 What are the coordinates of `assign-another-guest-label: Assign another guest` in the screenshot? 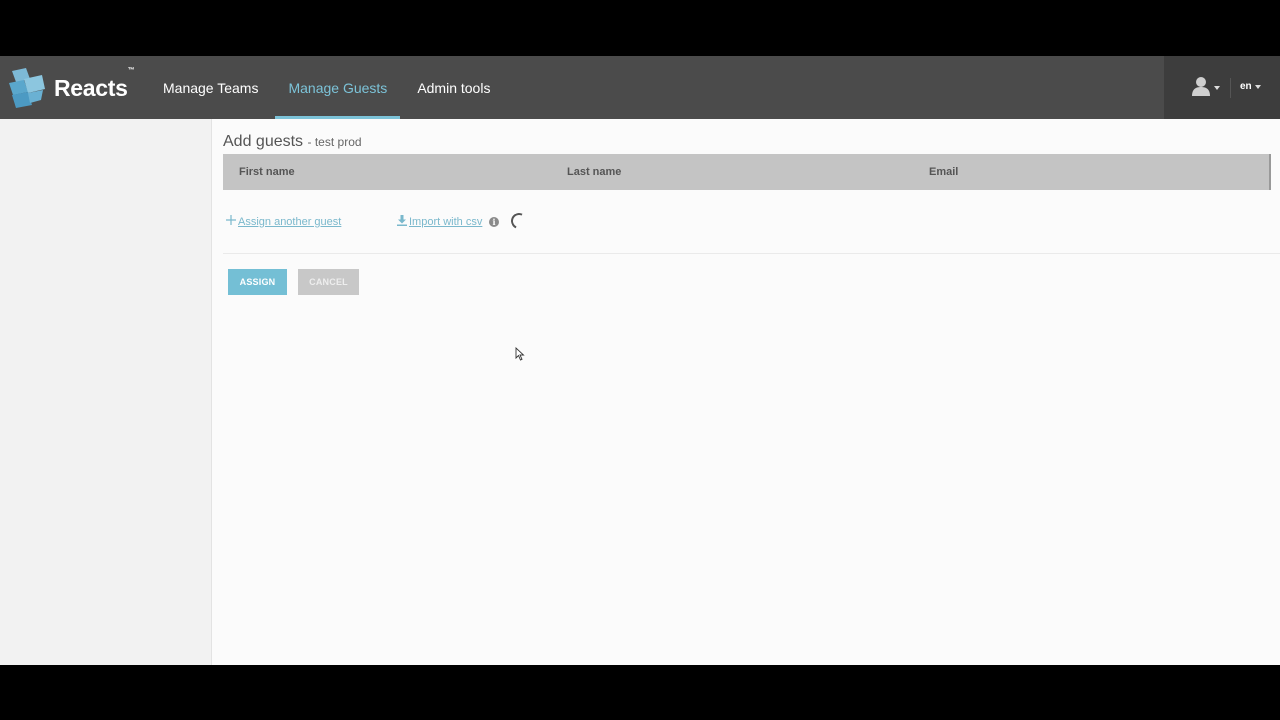 It's located at (290, 221).